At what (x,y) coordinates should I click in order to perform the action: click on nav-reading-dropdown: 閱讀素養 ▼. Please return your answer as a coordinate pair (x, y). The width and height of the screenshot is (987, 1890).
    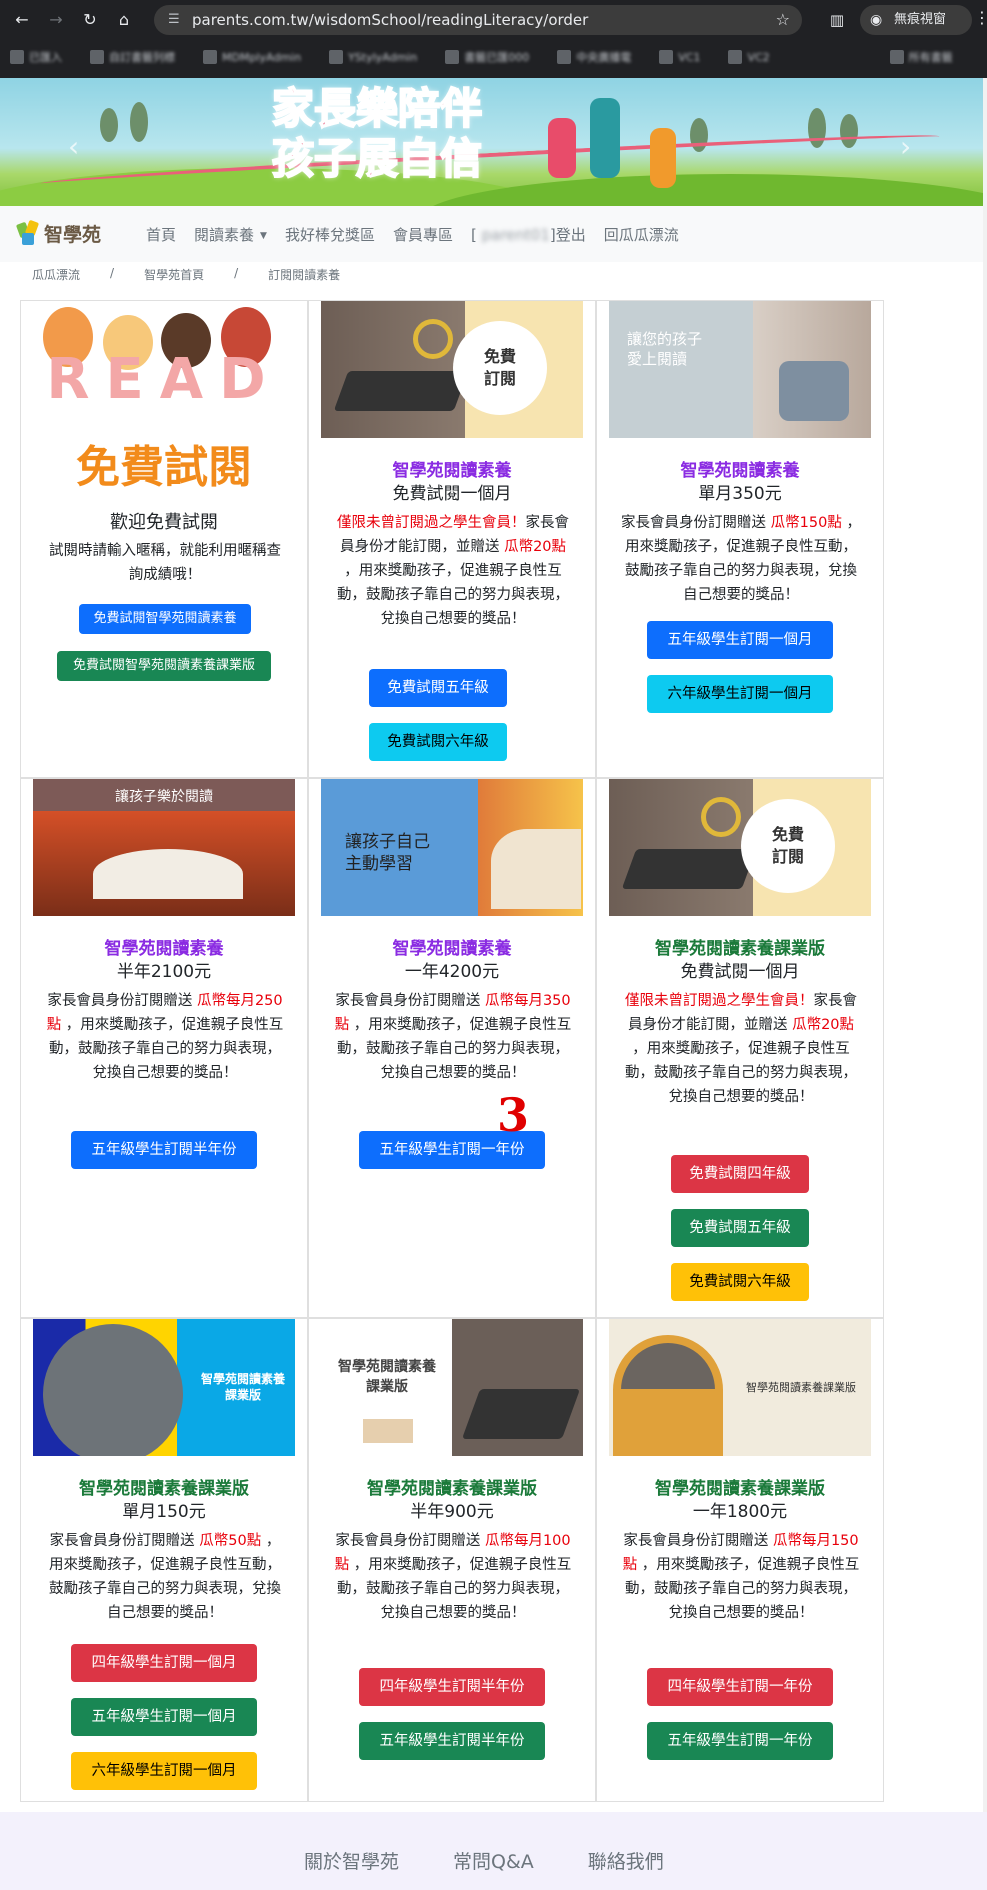
    Looking at the image, I should click on (230, 234).